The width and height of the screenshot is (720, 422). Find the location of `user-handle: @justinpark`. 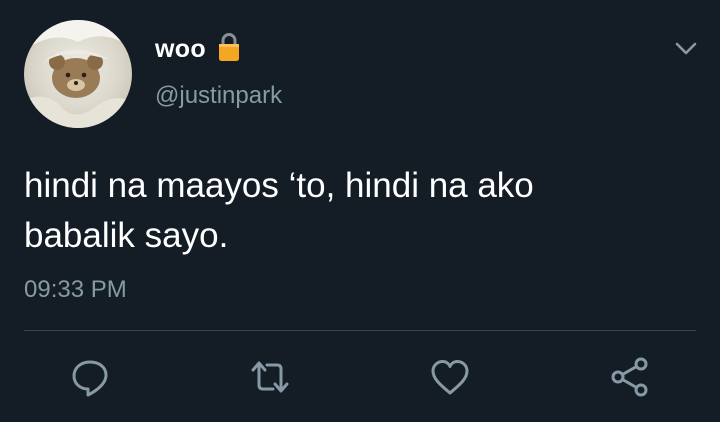

user-handle: @justinpark is located at coordinates (218, 96).